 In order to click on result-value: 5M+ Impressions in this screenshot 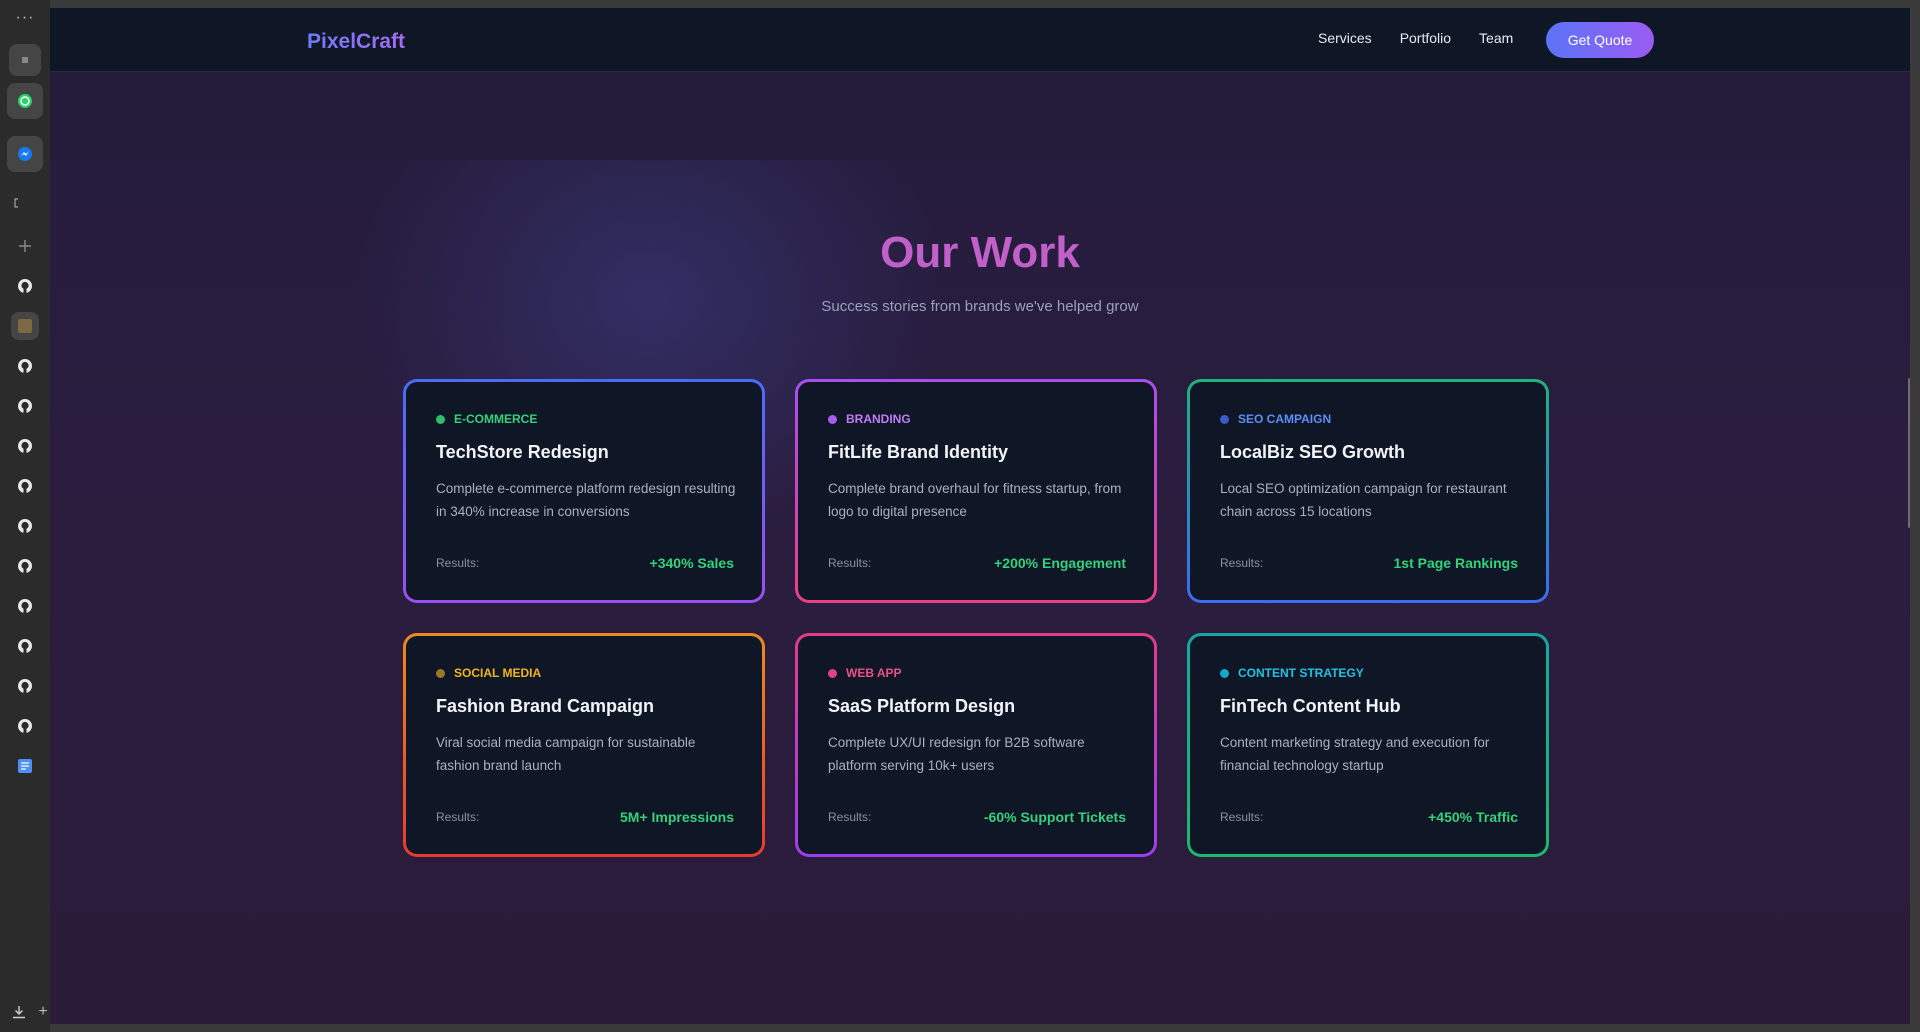, I will do `click(677, 817)`.